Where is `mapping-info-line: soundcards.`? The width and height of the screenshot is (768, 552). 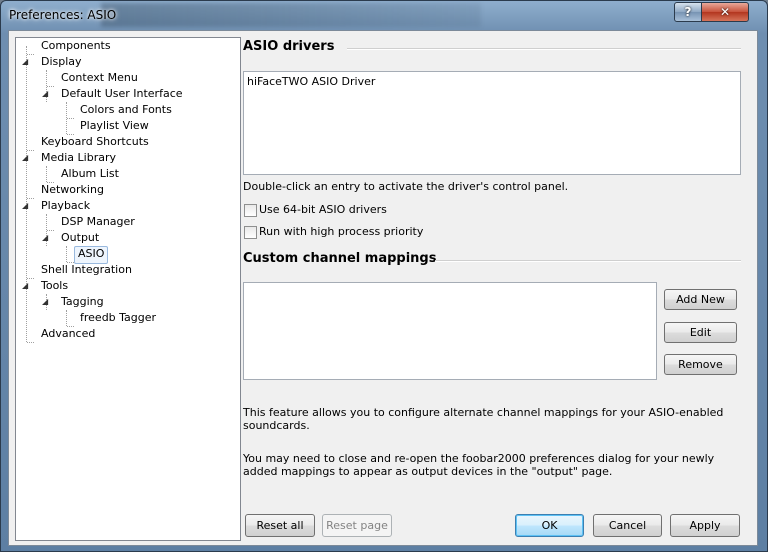
mapping-info-line: soundcards. is located at coordinates (276, 425).